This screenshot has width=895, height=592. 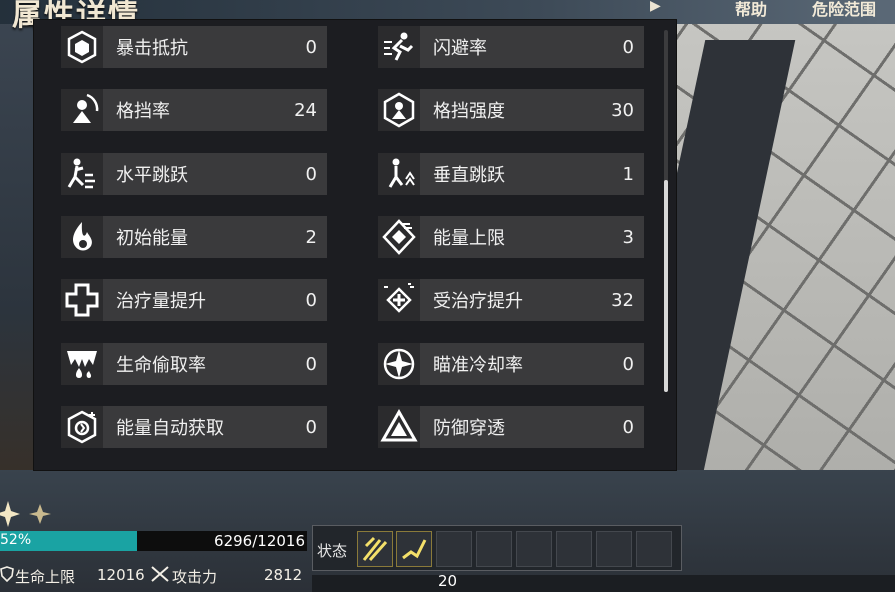 I want to click on stat-row: 治疗量提升 0, so click(x=194, y=300).